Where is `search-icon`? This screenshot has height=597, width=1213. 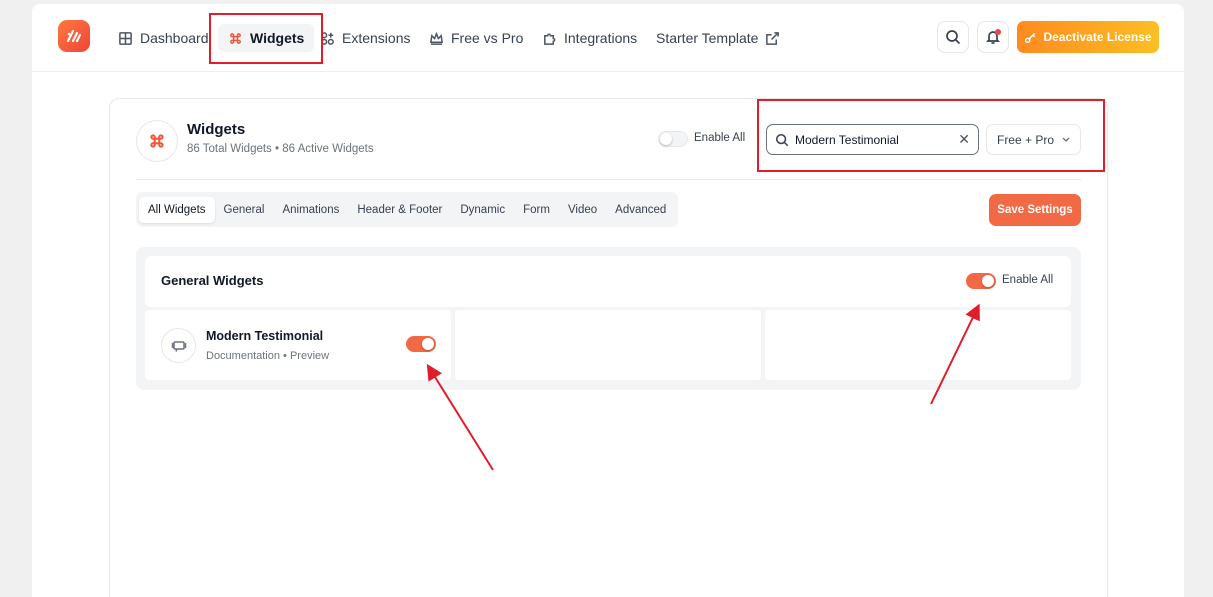
search-icon is located at coordinates (953, 37).